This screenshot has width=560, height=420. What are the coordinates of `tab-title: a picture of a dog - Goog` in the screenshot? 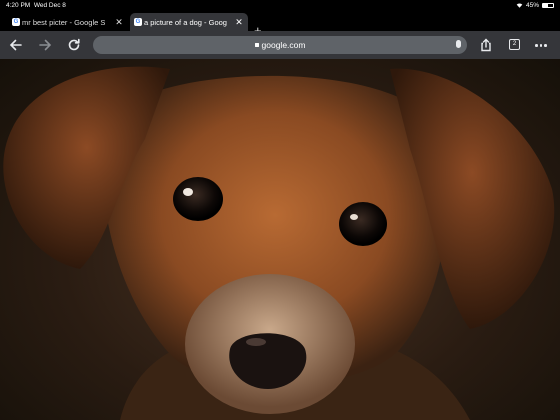 It's located at (185, 22).